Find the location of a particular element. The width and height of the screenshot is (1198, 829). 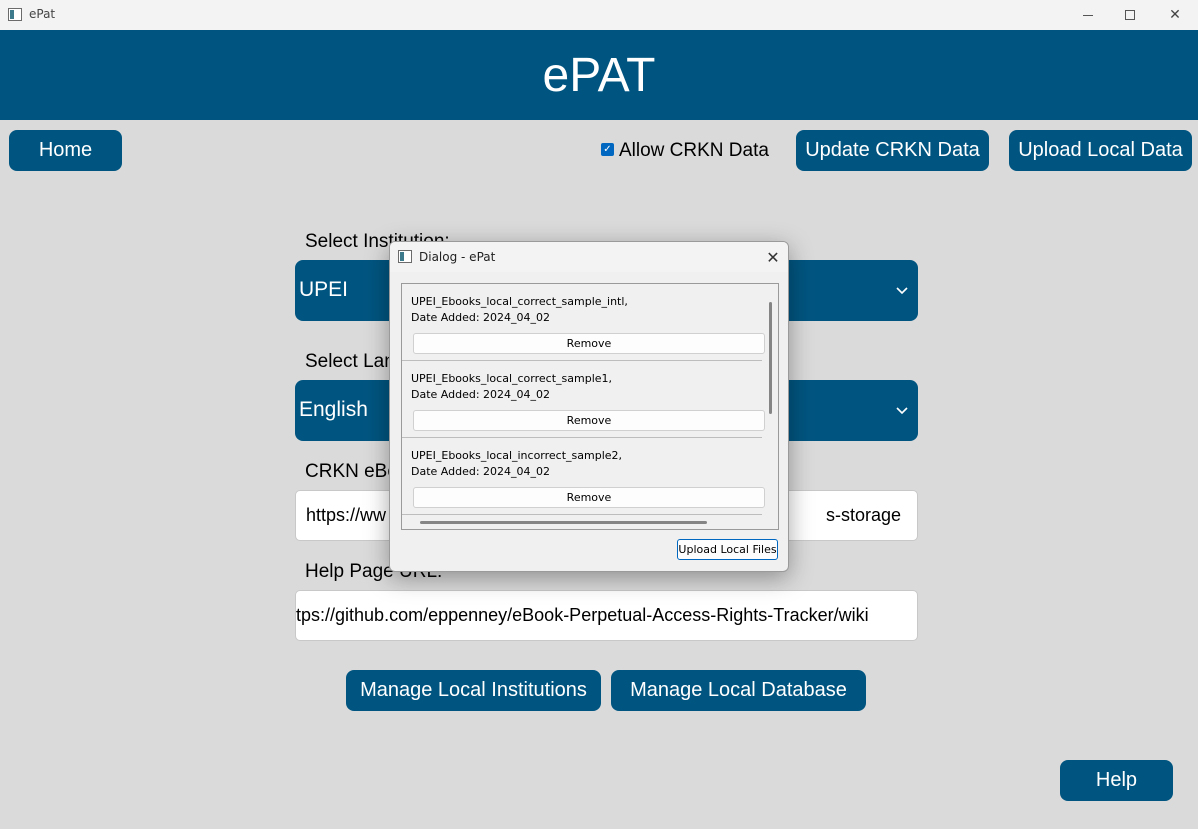

upload-local-data-button: Upload Local Data is located at coordinates (1100, 150).